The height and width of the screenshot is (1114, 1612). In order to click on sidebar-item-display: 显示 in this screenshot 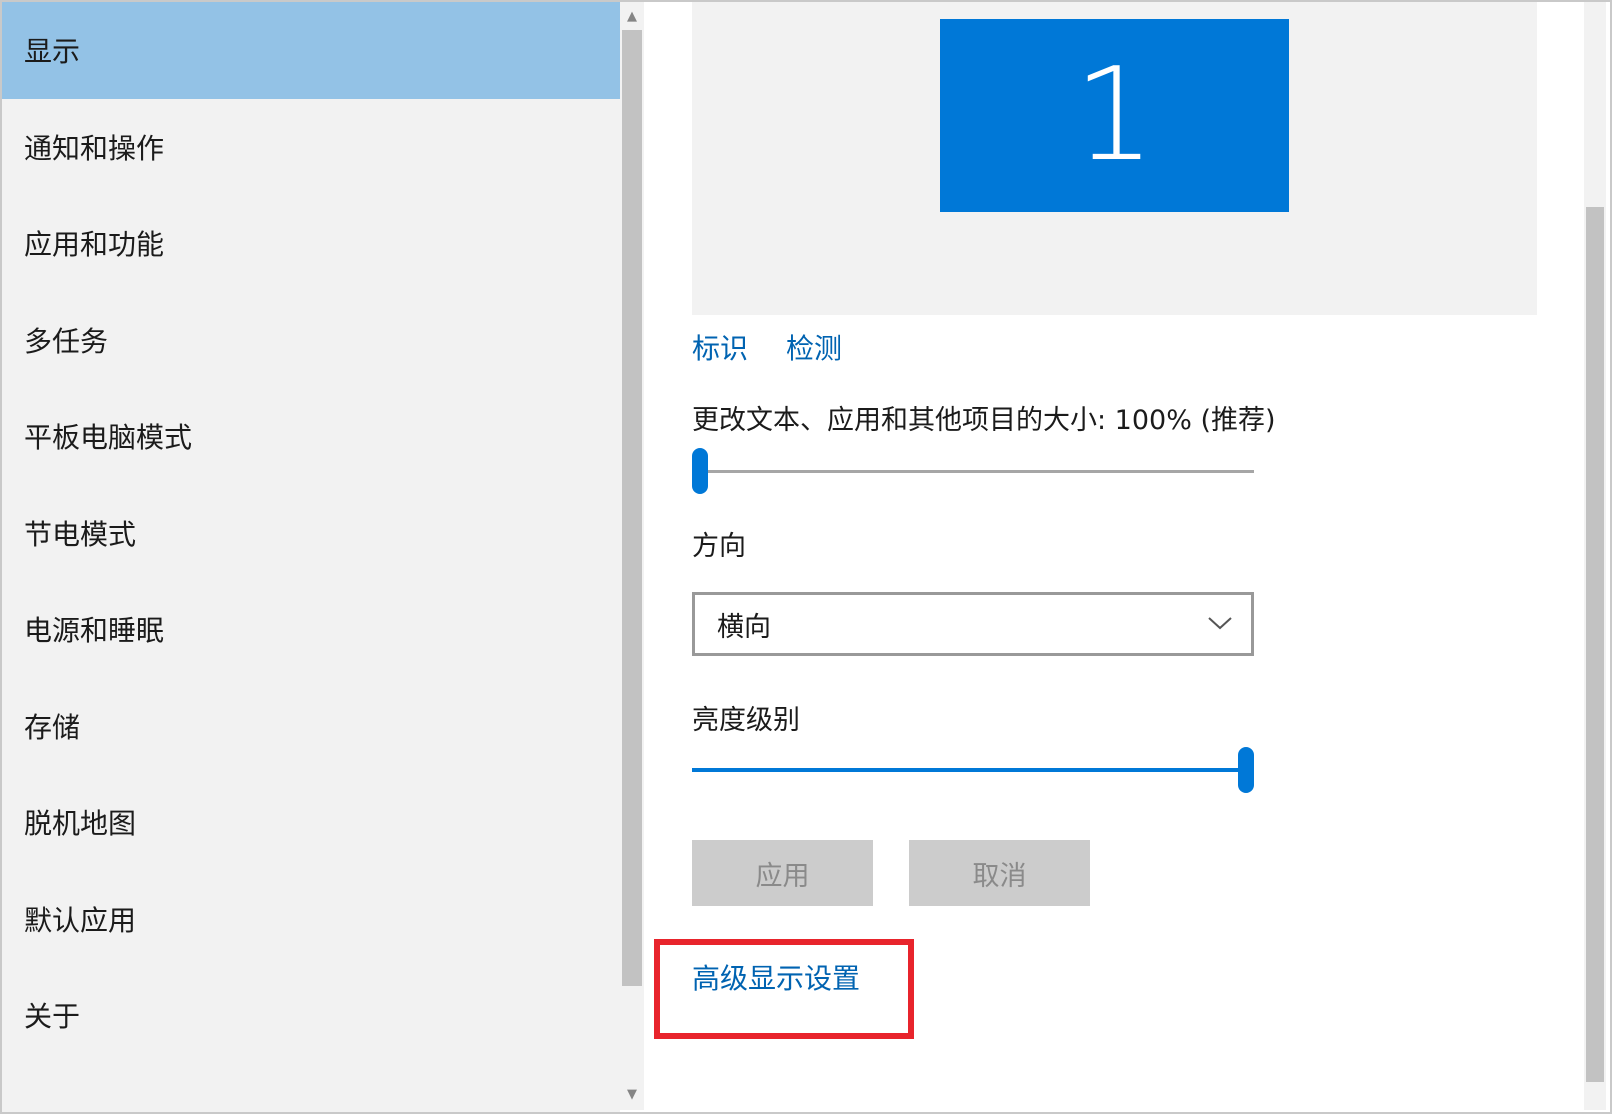, I will do `click(311, 50)`.